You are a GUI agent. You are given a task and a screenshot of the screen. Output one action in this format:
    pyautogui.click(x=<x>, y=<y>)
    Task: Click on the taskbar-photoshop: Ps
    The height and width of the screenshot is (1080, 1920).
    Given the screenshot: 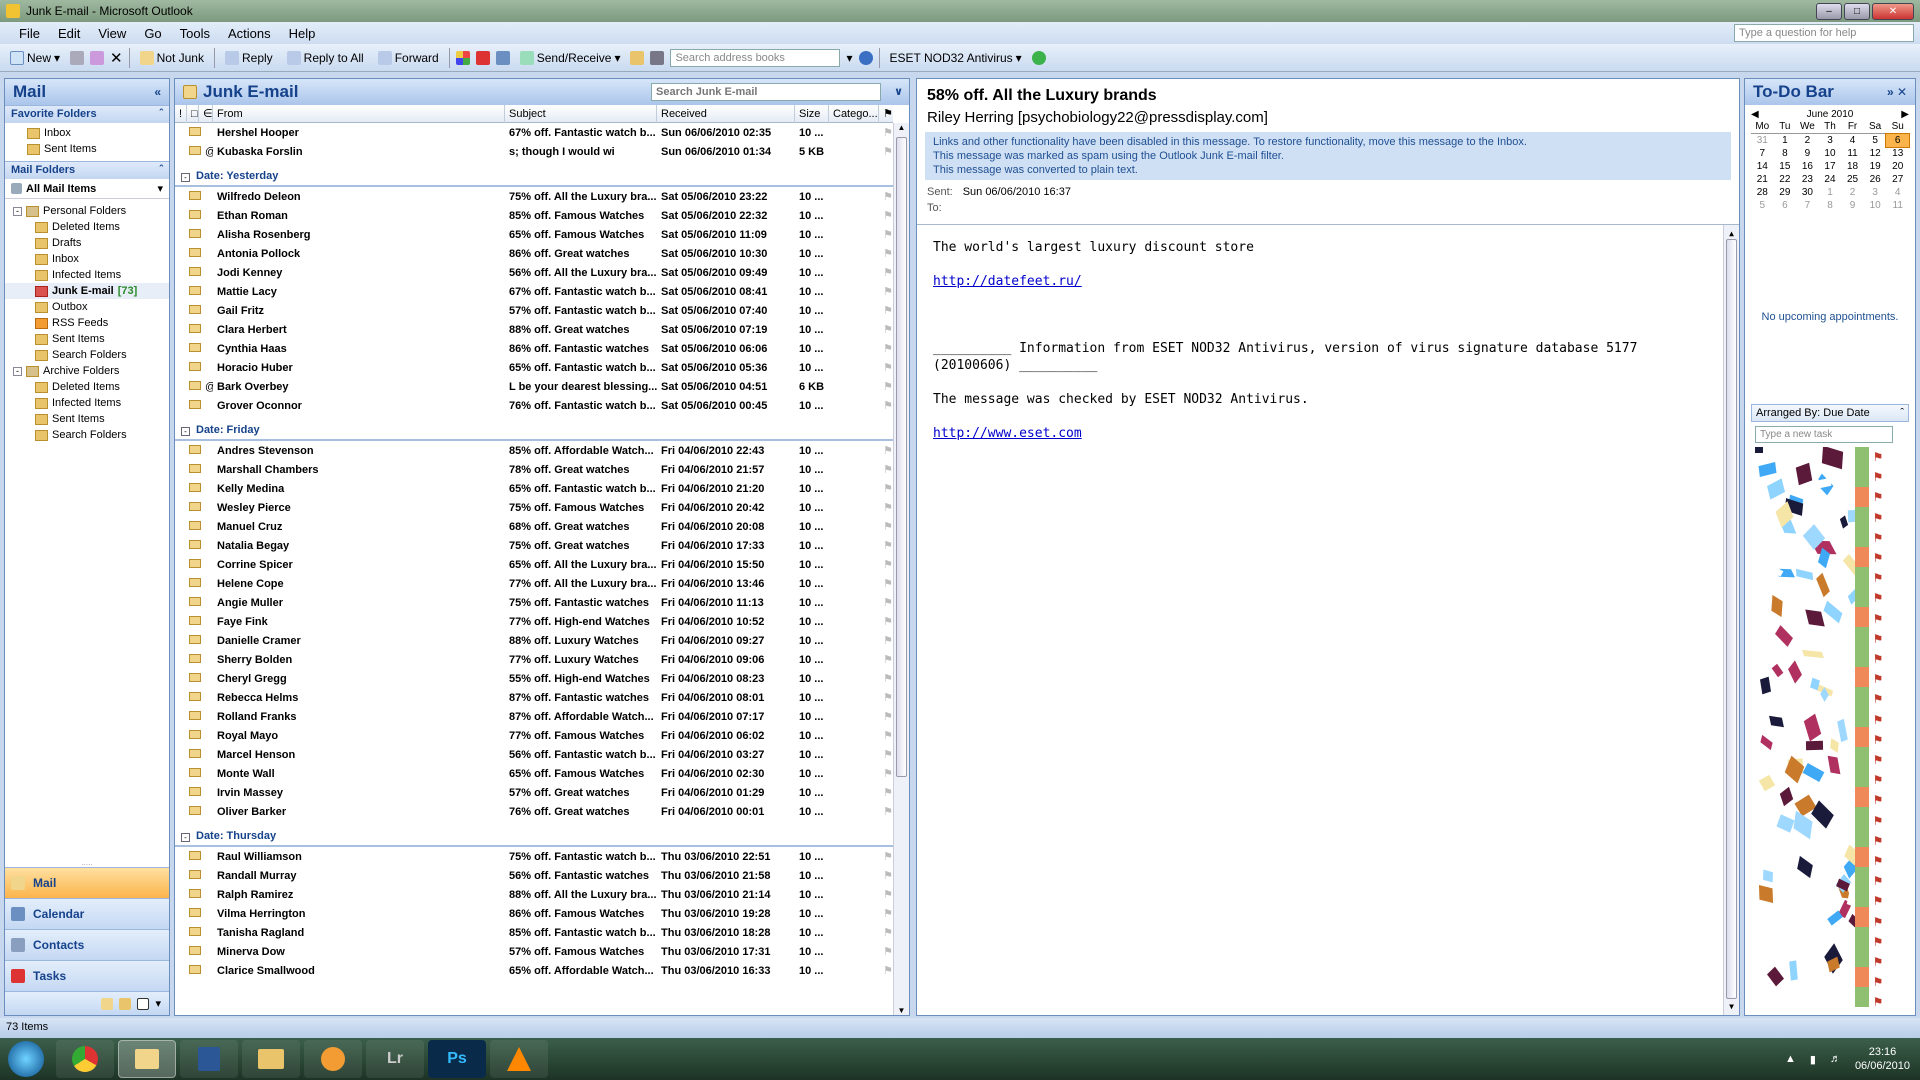 What is the action you would take?
    pyautogui.click(x=457, y=1059)
    